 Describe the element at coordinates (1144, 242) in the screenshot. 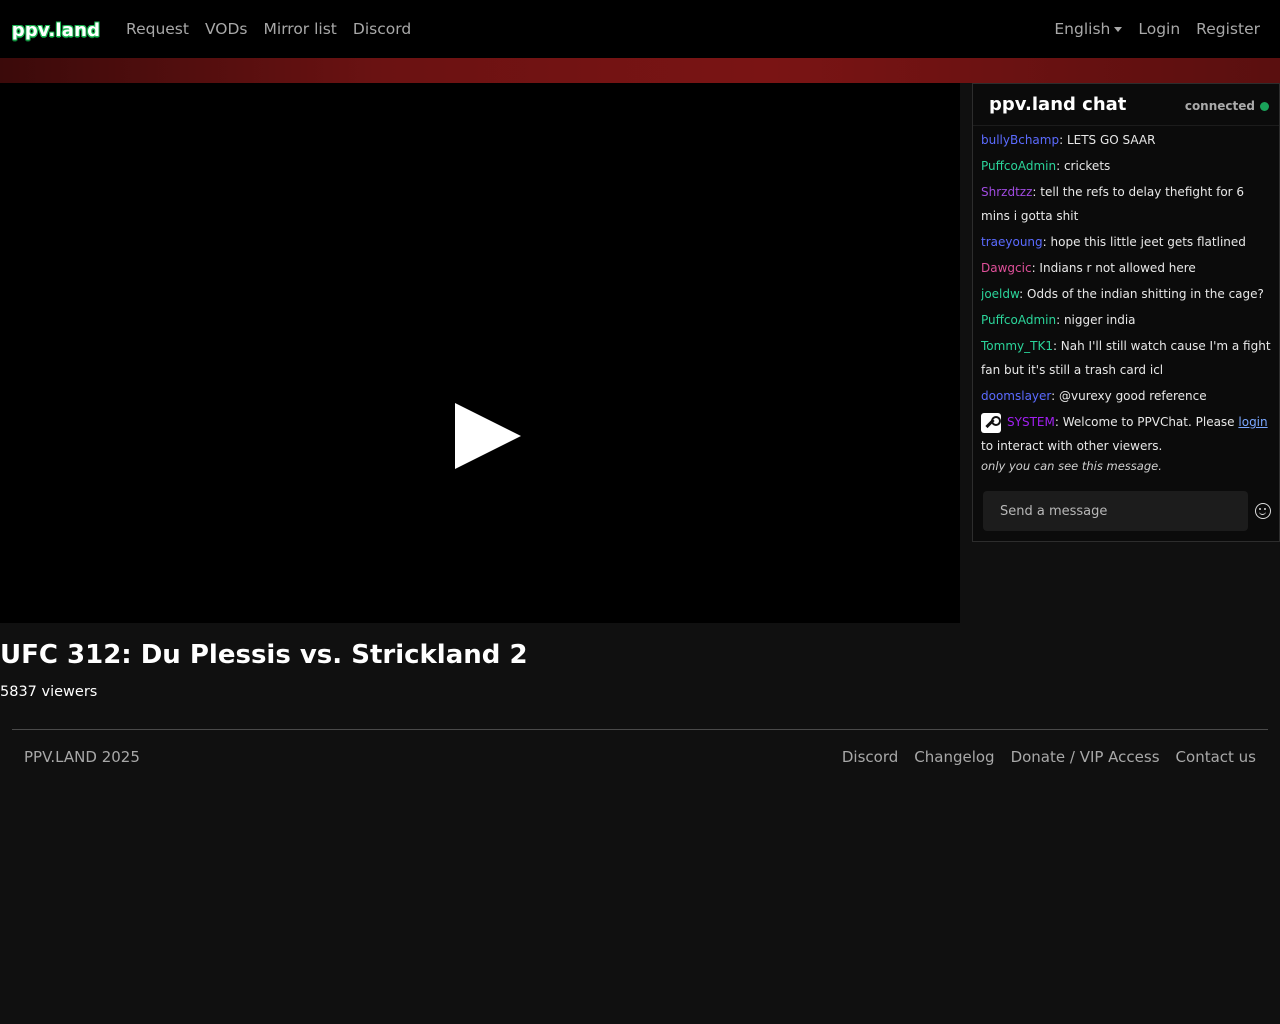

I see `chat-text: : hope this little jeet gets flatlined` at that location.